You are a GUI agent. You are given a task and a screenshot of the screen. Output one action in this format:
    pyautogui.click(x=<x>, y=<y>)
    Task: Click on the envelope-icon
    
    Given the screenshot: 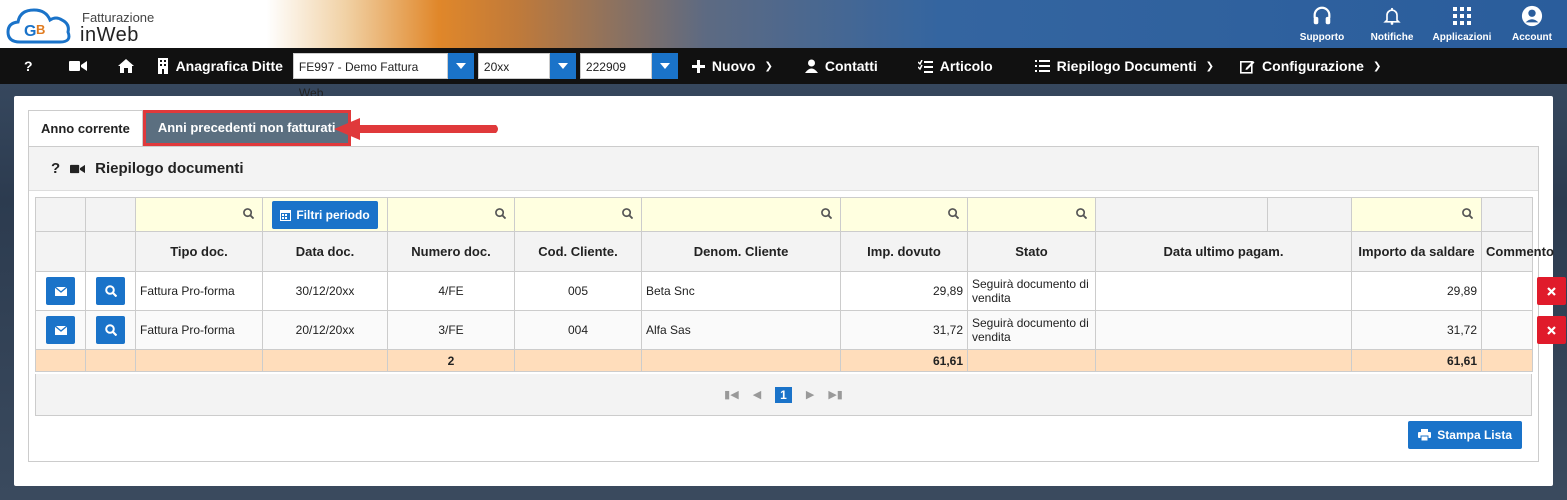 What is the action you would take?
    pyautogui.click(x=60, y=291)
    